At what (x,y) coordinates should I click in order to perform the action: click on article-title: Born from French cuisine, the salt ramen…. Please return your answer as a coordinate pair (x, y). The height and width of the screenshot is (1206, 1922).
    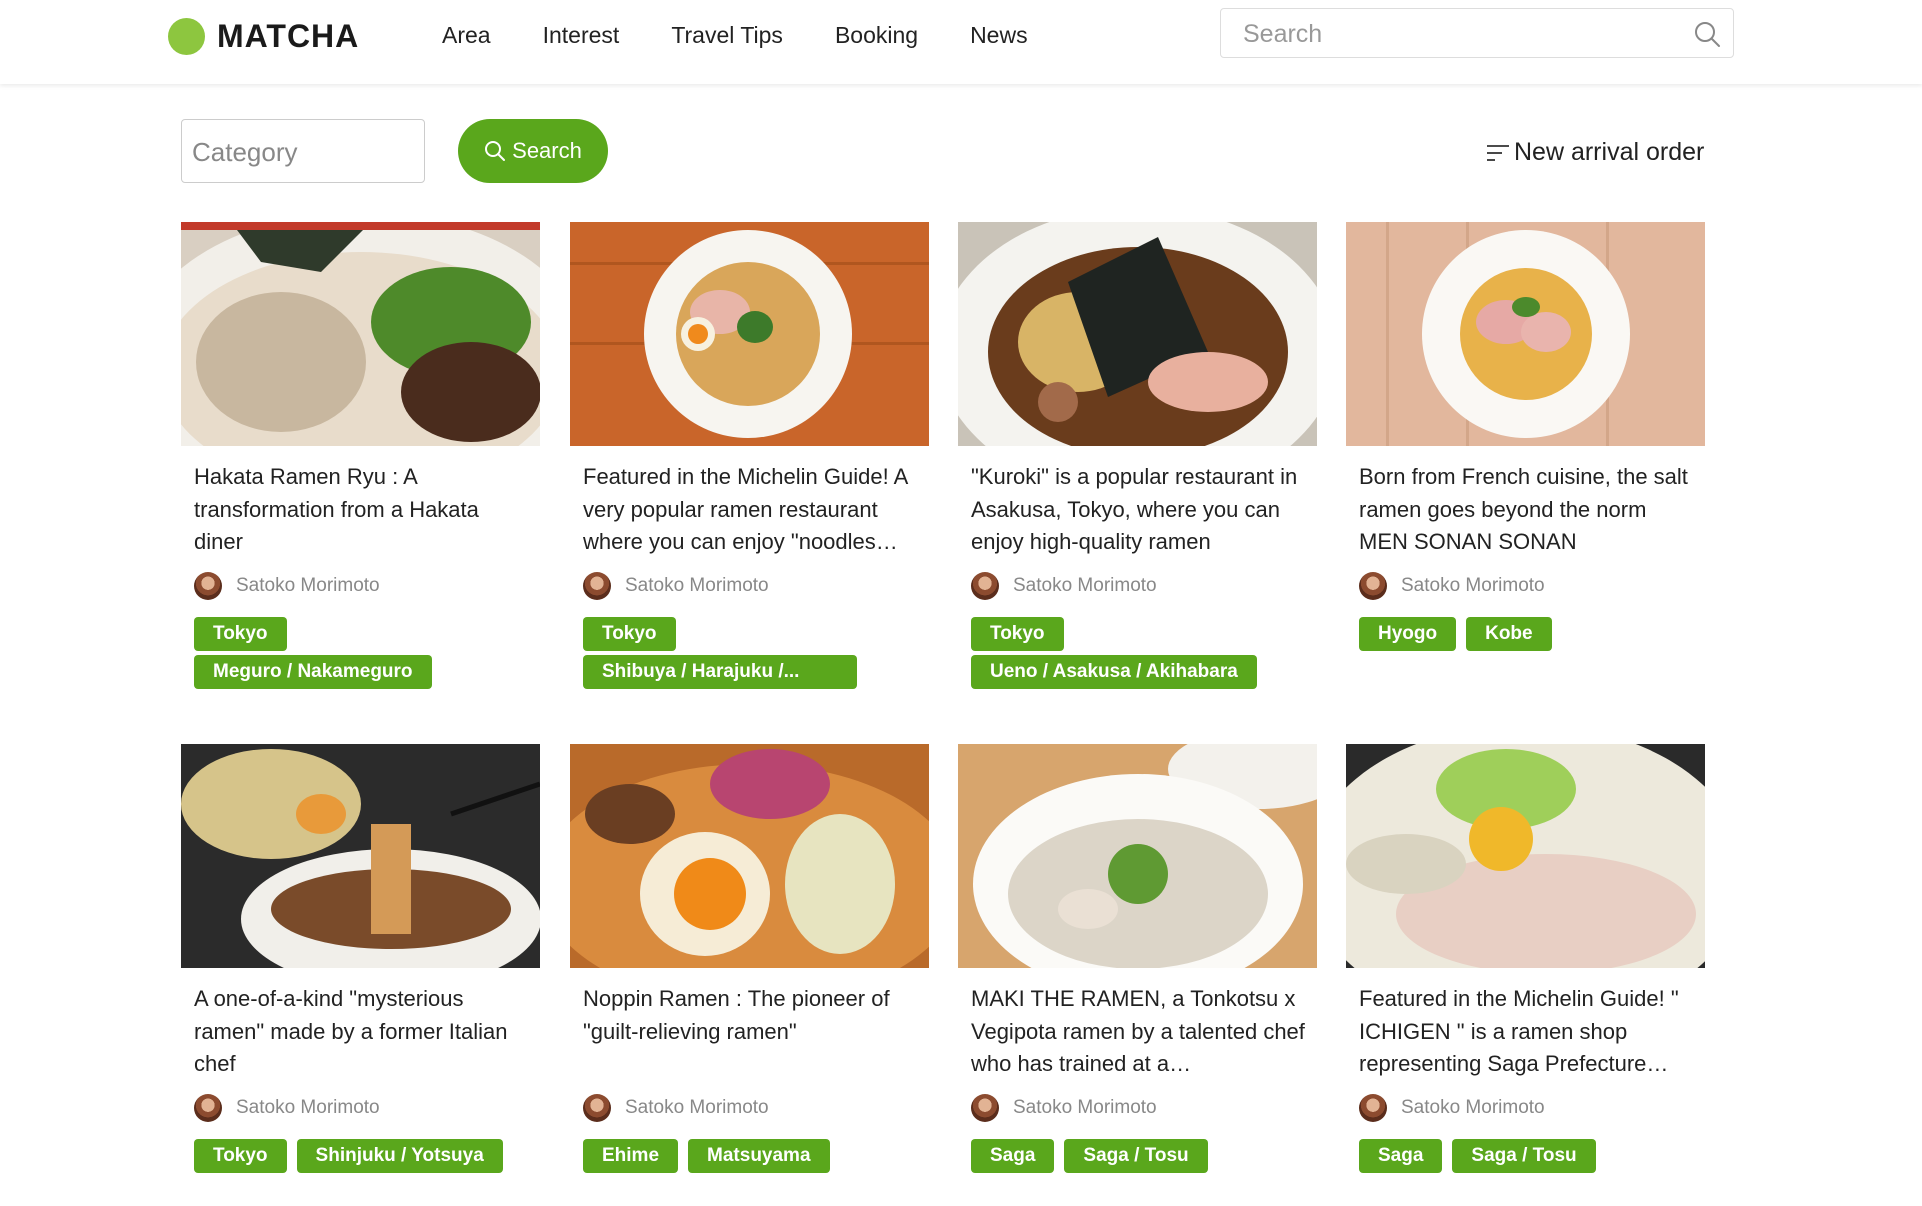
    Looking at the image, I should click on (1526, 511).